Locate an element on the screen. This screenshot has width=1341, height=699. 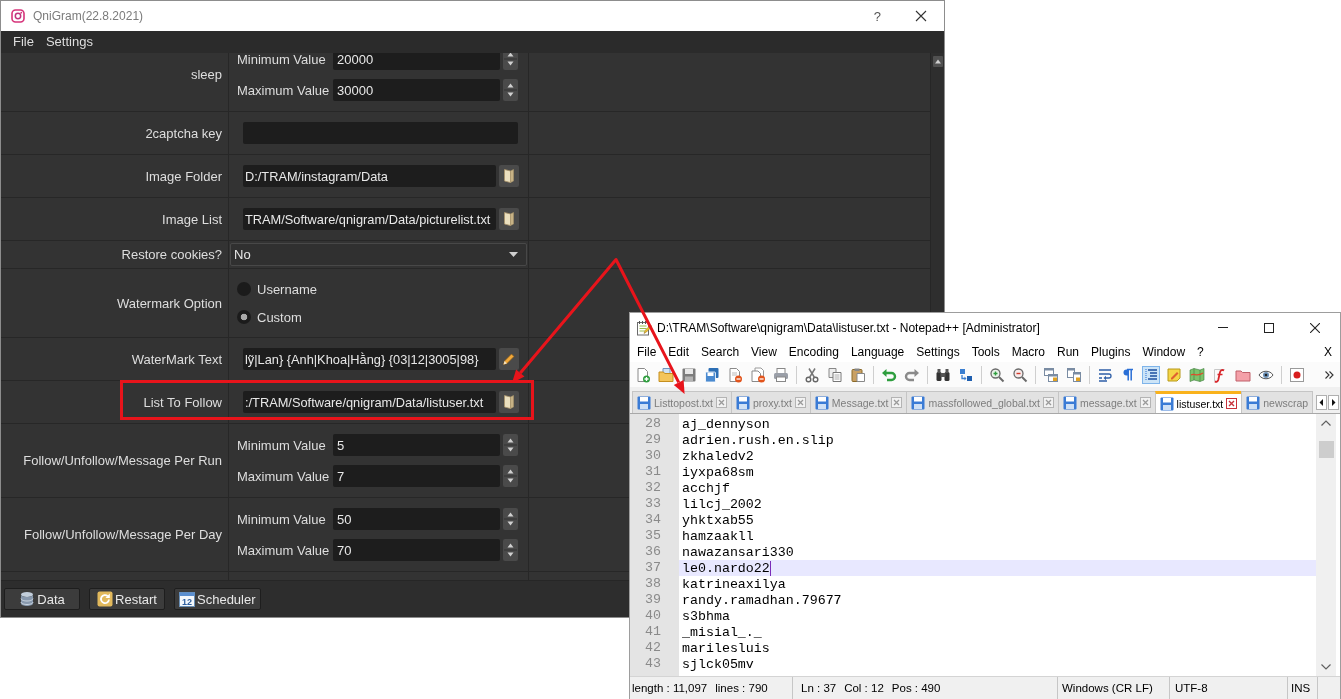
editor-line: _misial_._ is located at coordinates (722, 632).